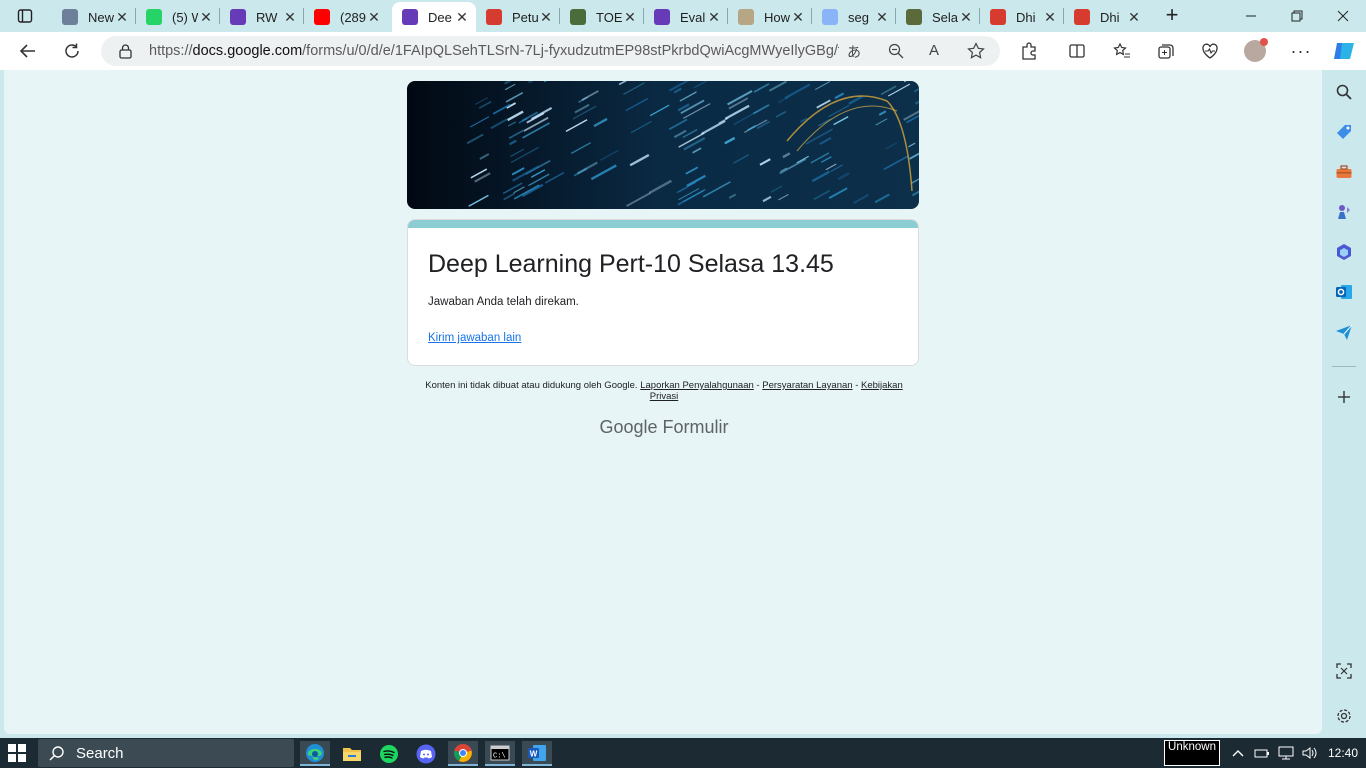  I want to click on browser-essentials-button, so click(1210, 51).